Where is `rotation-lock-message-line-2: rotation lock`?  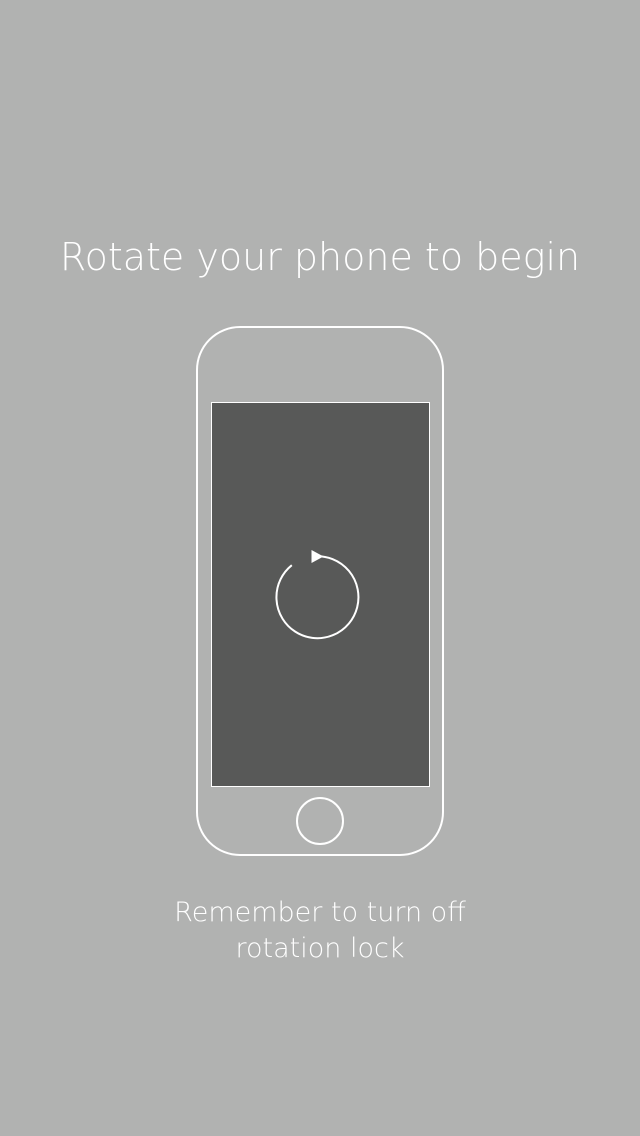 rotation-lock-message-line-2: rotation lock is located at coordinates (320, 948).